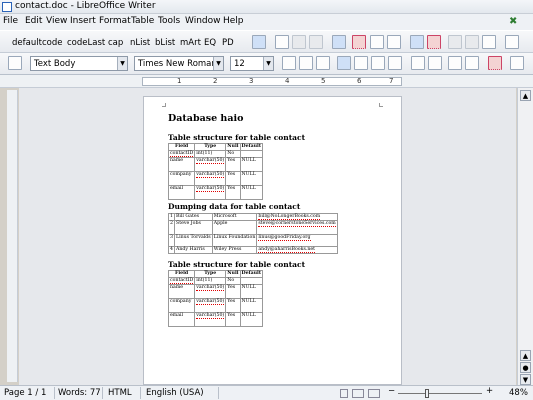 This screenshot has width=533, height=400. What do you see at coordinates (12, 236) in the screenshot?
I see `vertical-ruler` at bounding box center [12, 236].